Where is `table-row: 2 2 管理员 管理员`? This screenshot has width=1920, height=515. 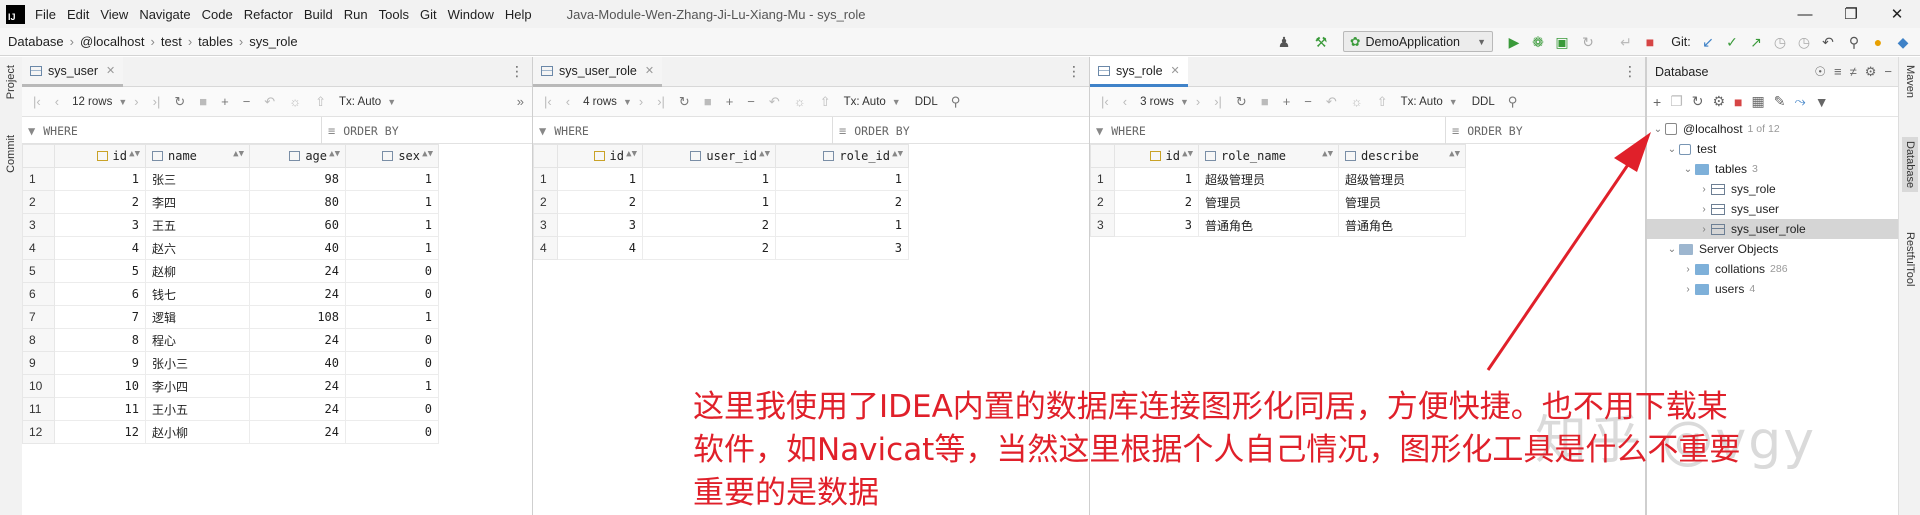 table-row: 2 2 管理员 管理员 is located at coordinates (1278, 202).